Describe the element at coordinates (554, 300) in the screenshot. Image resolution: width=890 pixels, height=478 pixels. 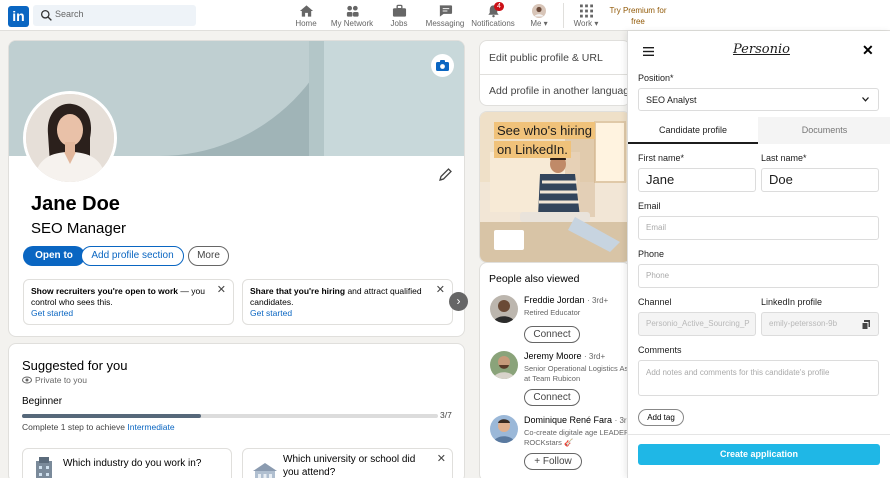
I see `person-name-text: Freddie Jordan` at that location.